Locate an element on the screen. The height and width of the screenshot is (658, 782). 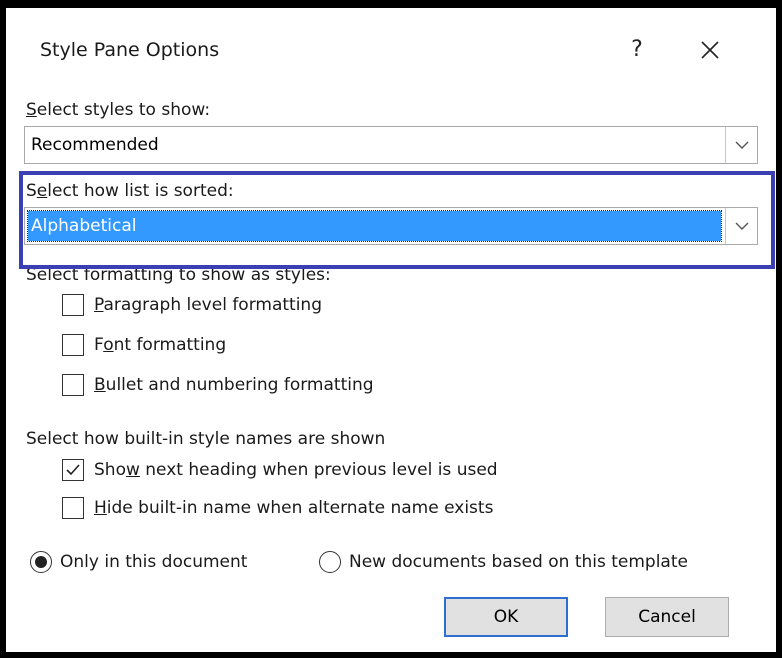
close-button is located at coordinates (710, 50).